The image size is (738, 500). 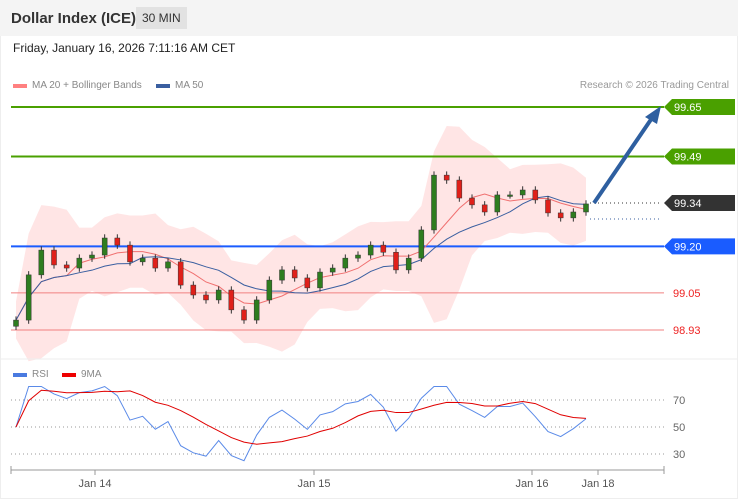 What do you see at coordinates (313, 484) in the screenshot?
I see `x-tick-label: Jan 15` at bounding box center [313, 484].